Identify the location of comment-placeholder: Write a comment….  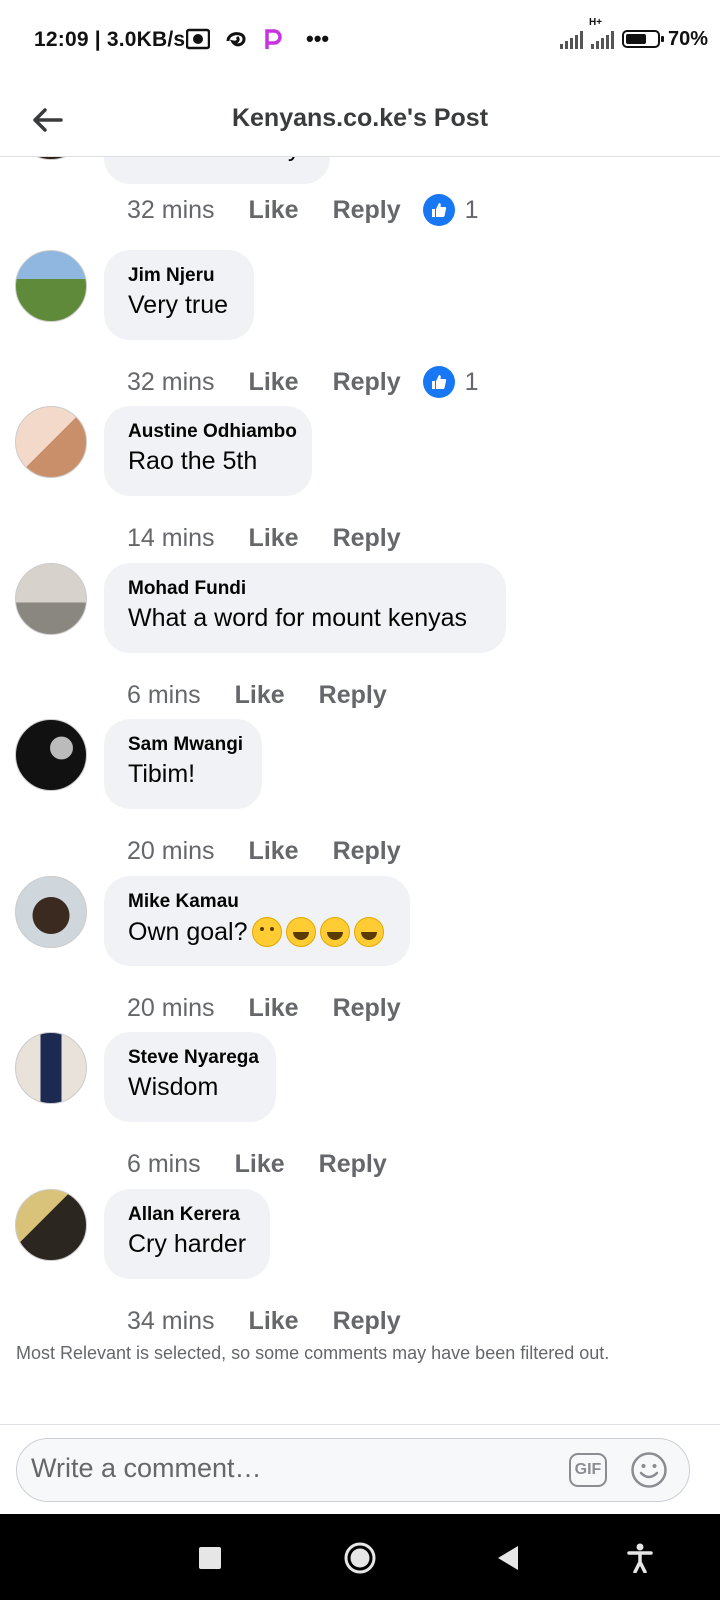
(146, 1468).